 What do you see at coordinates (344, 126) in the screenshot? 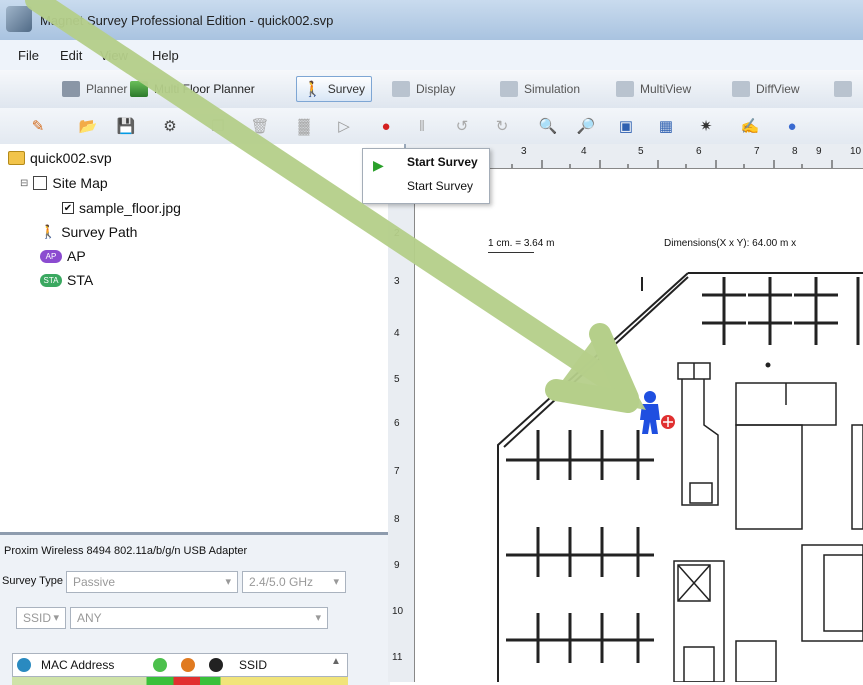
I see `play-icon: ▷` at bounding box center [344, 126].